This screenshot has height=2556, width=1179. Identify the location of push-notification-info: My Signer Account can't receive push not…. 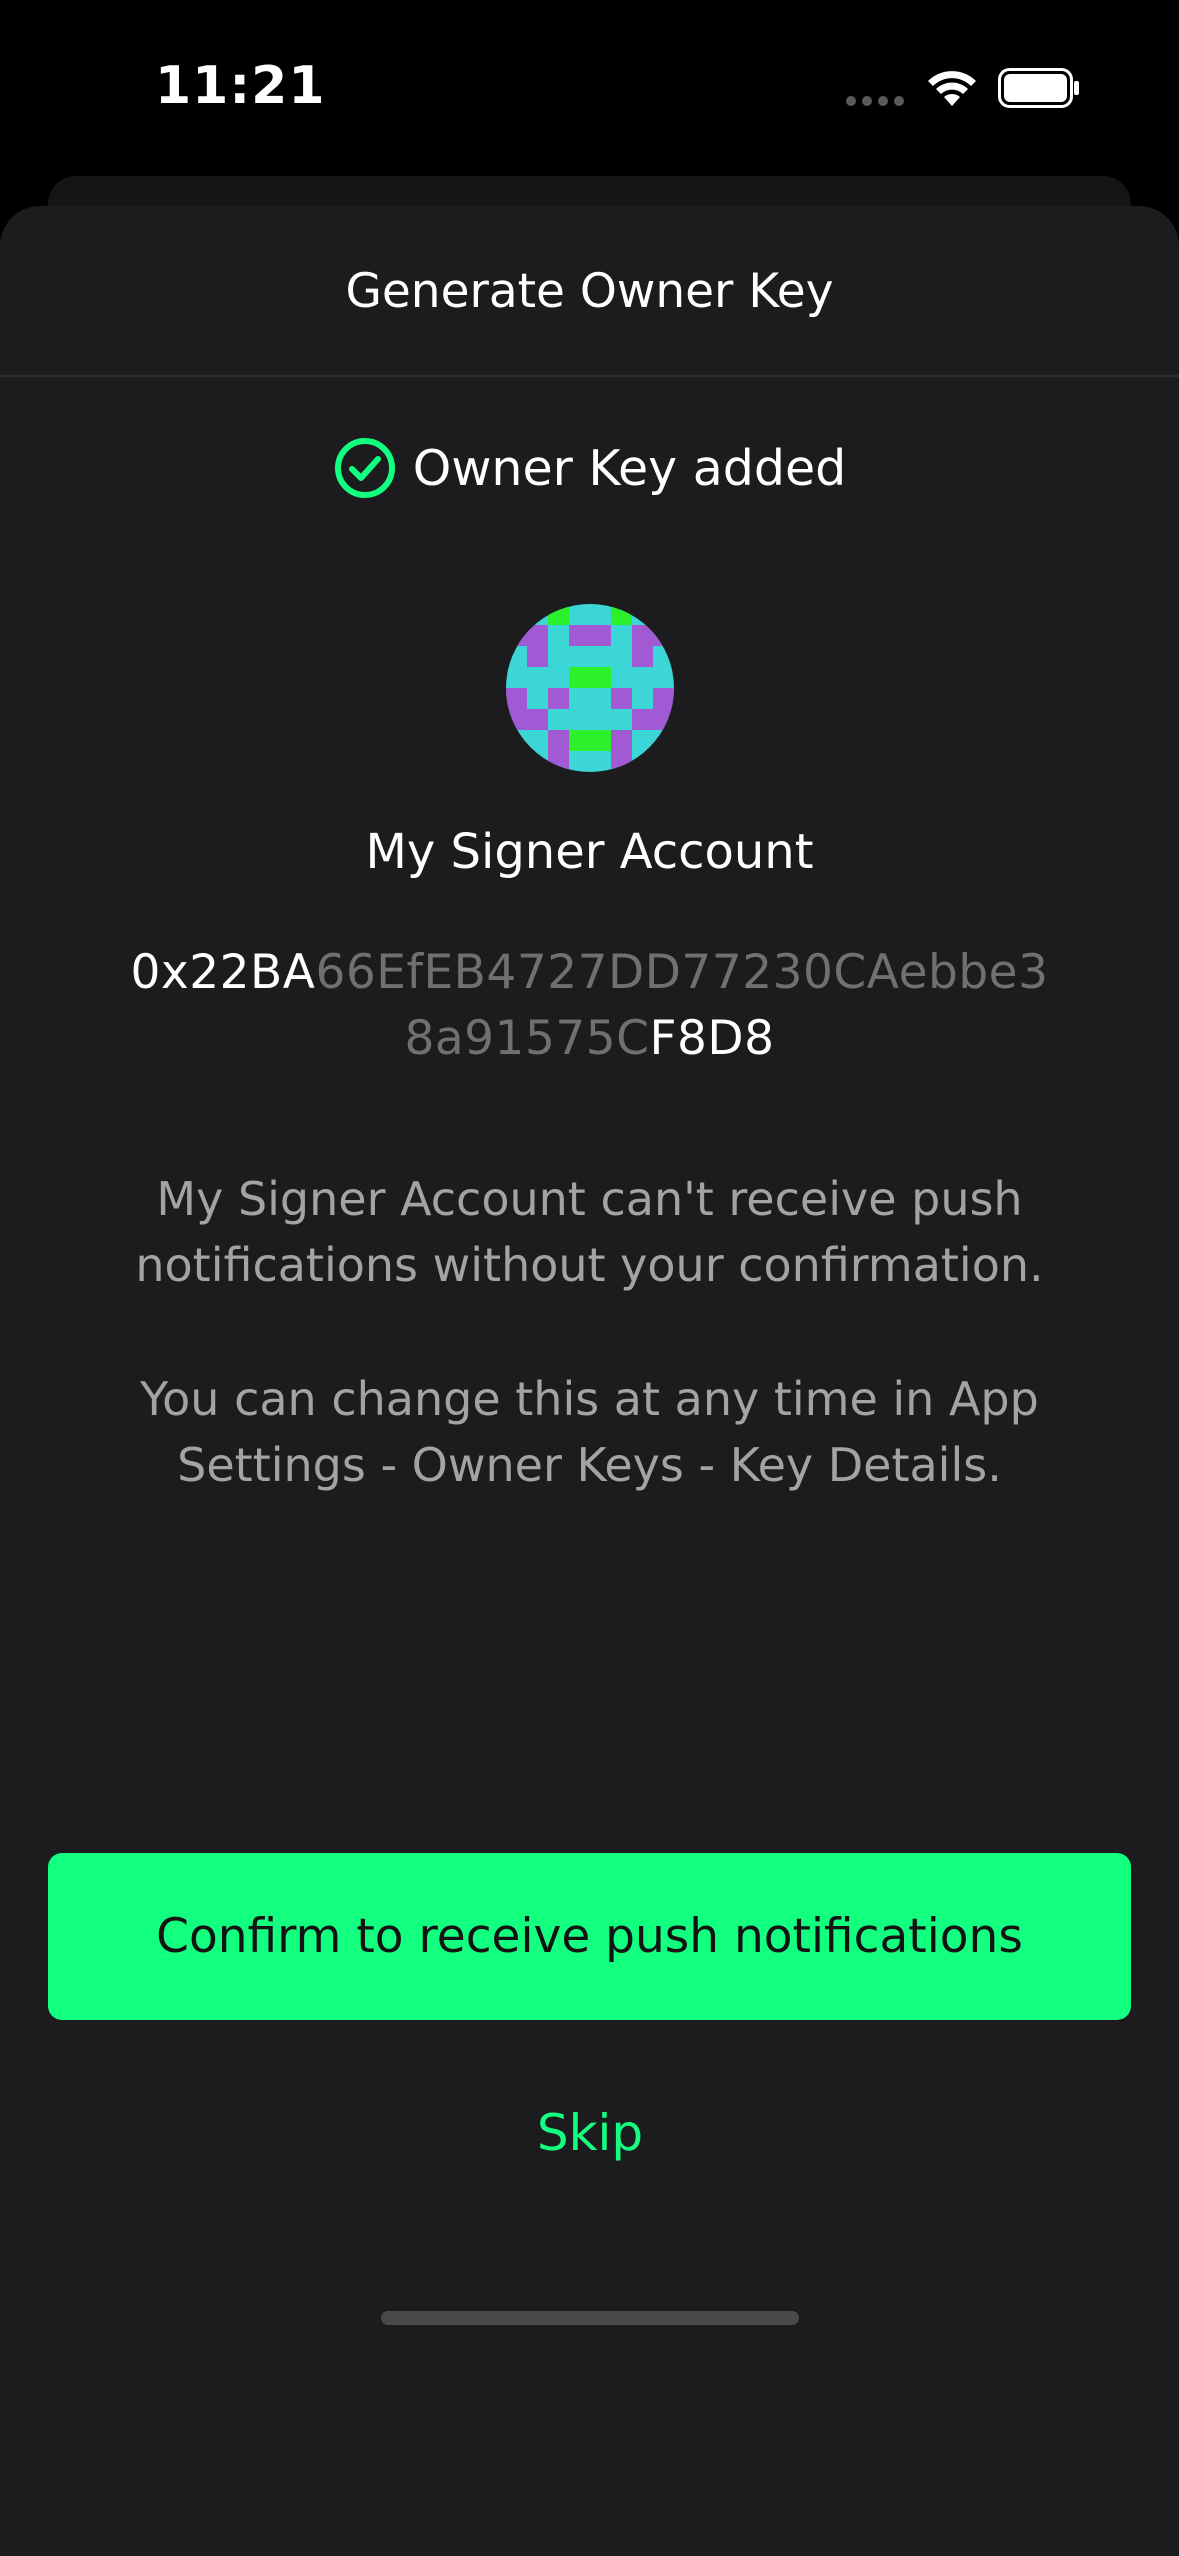
(589, 1232).